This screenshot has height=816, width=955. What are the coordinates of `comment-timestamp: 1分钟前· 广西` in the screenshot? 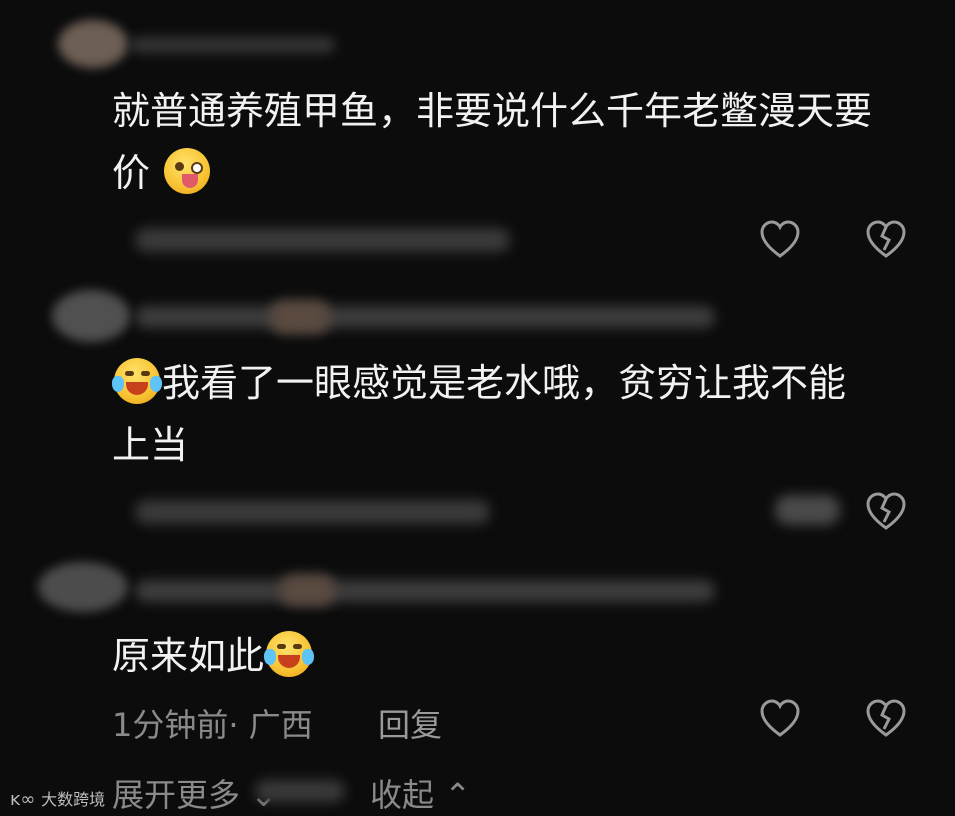 It's located at (212, 725).